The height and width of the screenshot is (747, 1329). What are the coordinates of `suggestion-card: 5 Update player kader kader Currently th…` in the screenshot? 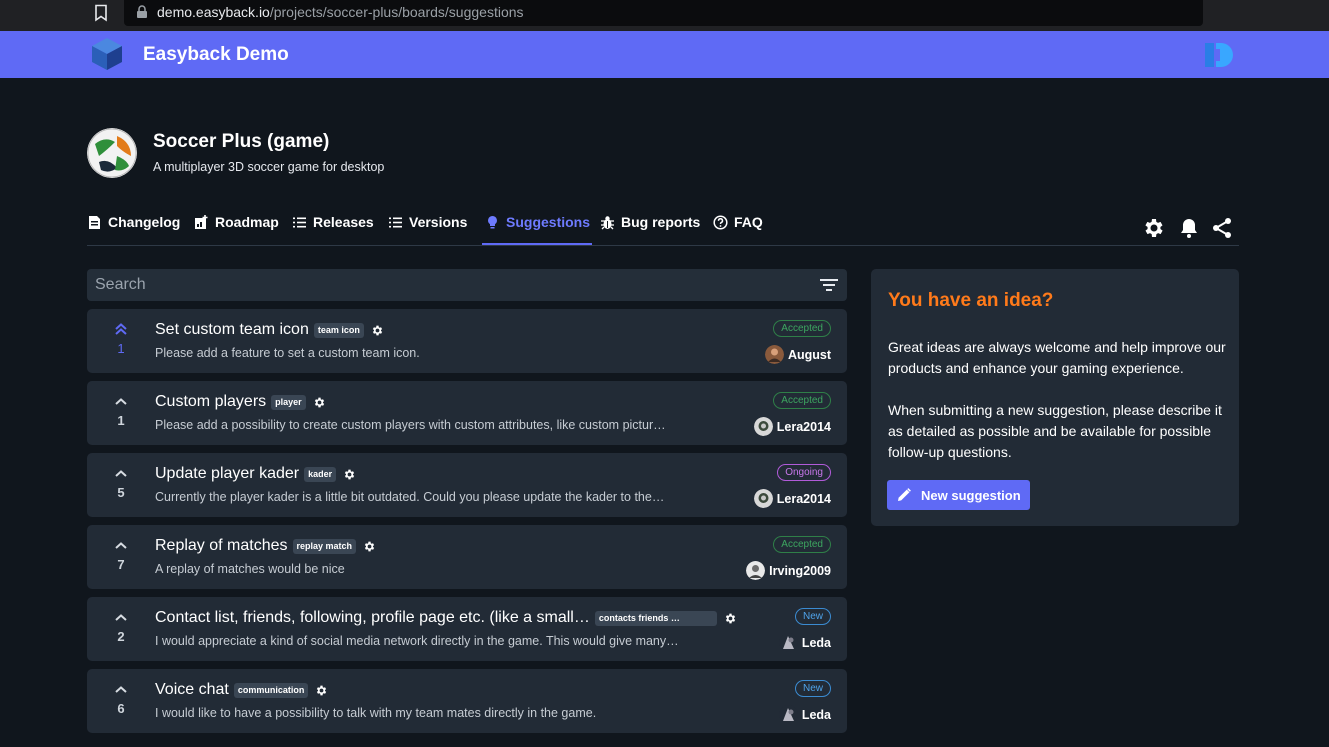 It's located at (467, 485).